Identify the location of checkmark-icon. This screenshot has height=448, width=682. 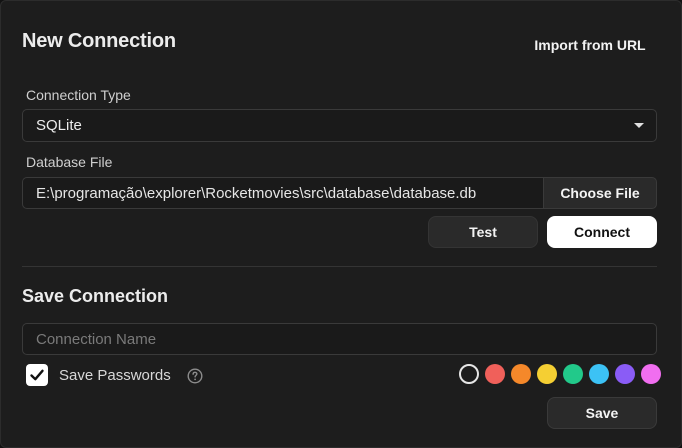
(37, 375).